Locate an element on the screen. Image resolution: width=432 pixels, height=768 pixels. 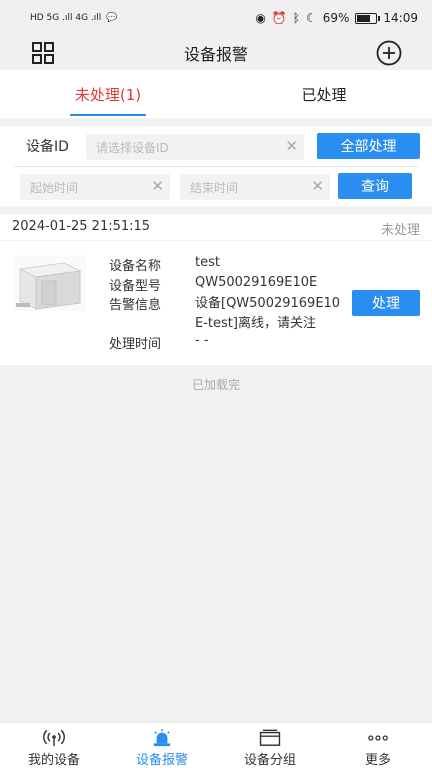
query-button: 查询 is located at coordinates (375, 186).